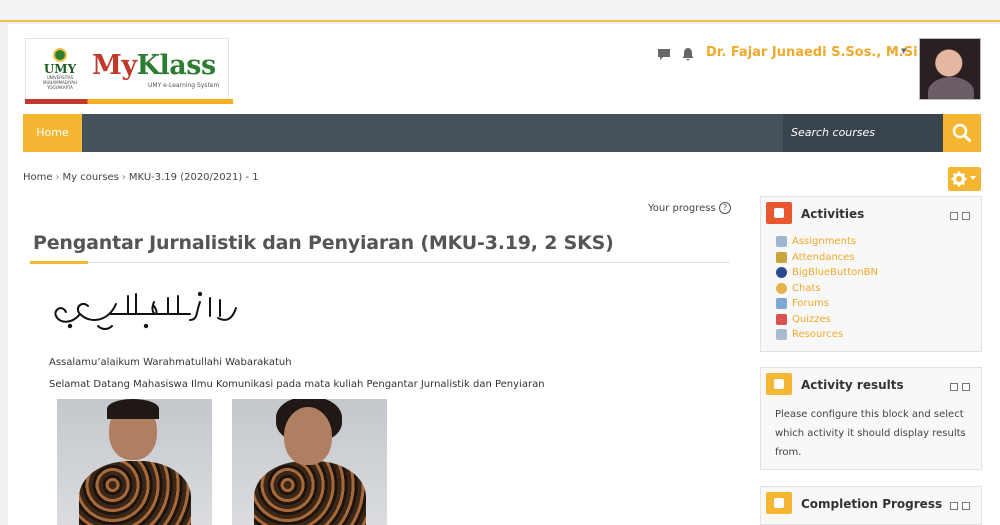 Image resolution: width=1000 pixels, height=525 pixels. I want to click on activity-link-chats: Chats, so click(827, 289).